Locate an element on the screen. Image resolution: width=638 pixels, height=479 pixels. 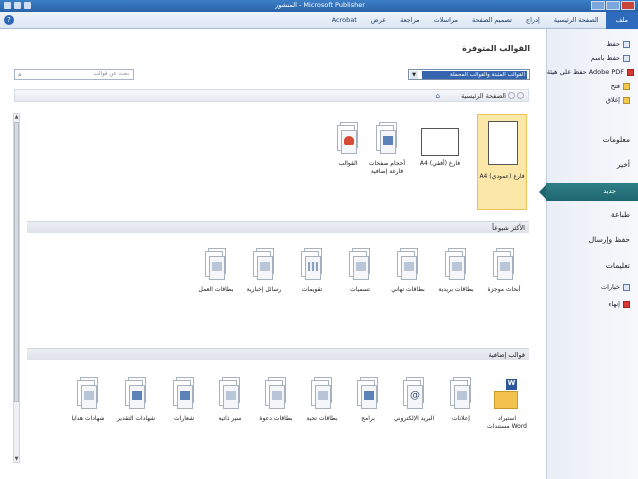
template-source-select: القوالب المثبتة والقوالب المحملة ▼ is located at coordinates (469, 74).